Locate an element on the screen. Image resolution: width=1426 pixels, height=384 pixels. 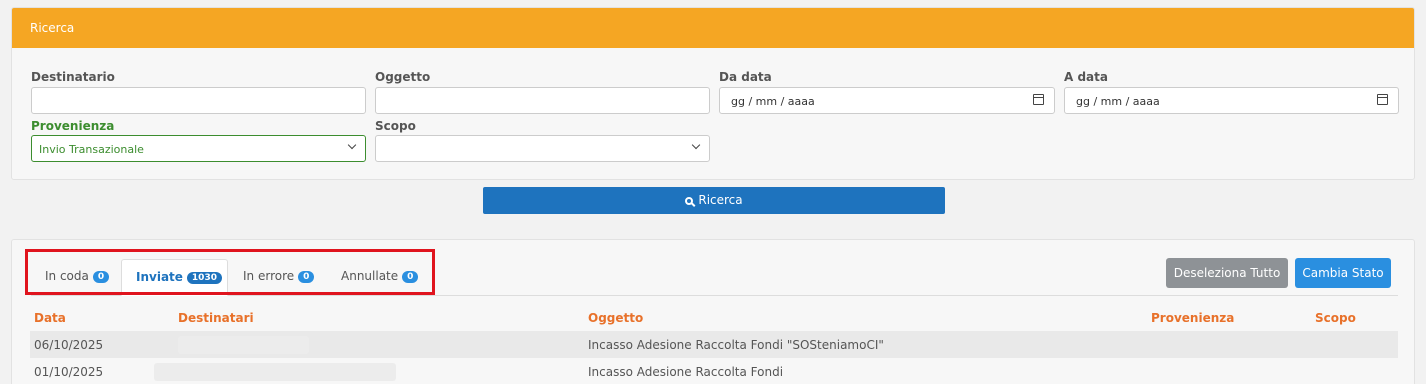
da-data-label: Da data is located at coordinates (745, 77).